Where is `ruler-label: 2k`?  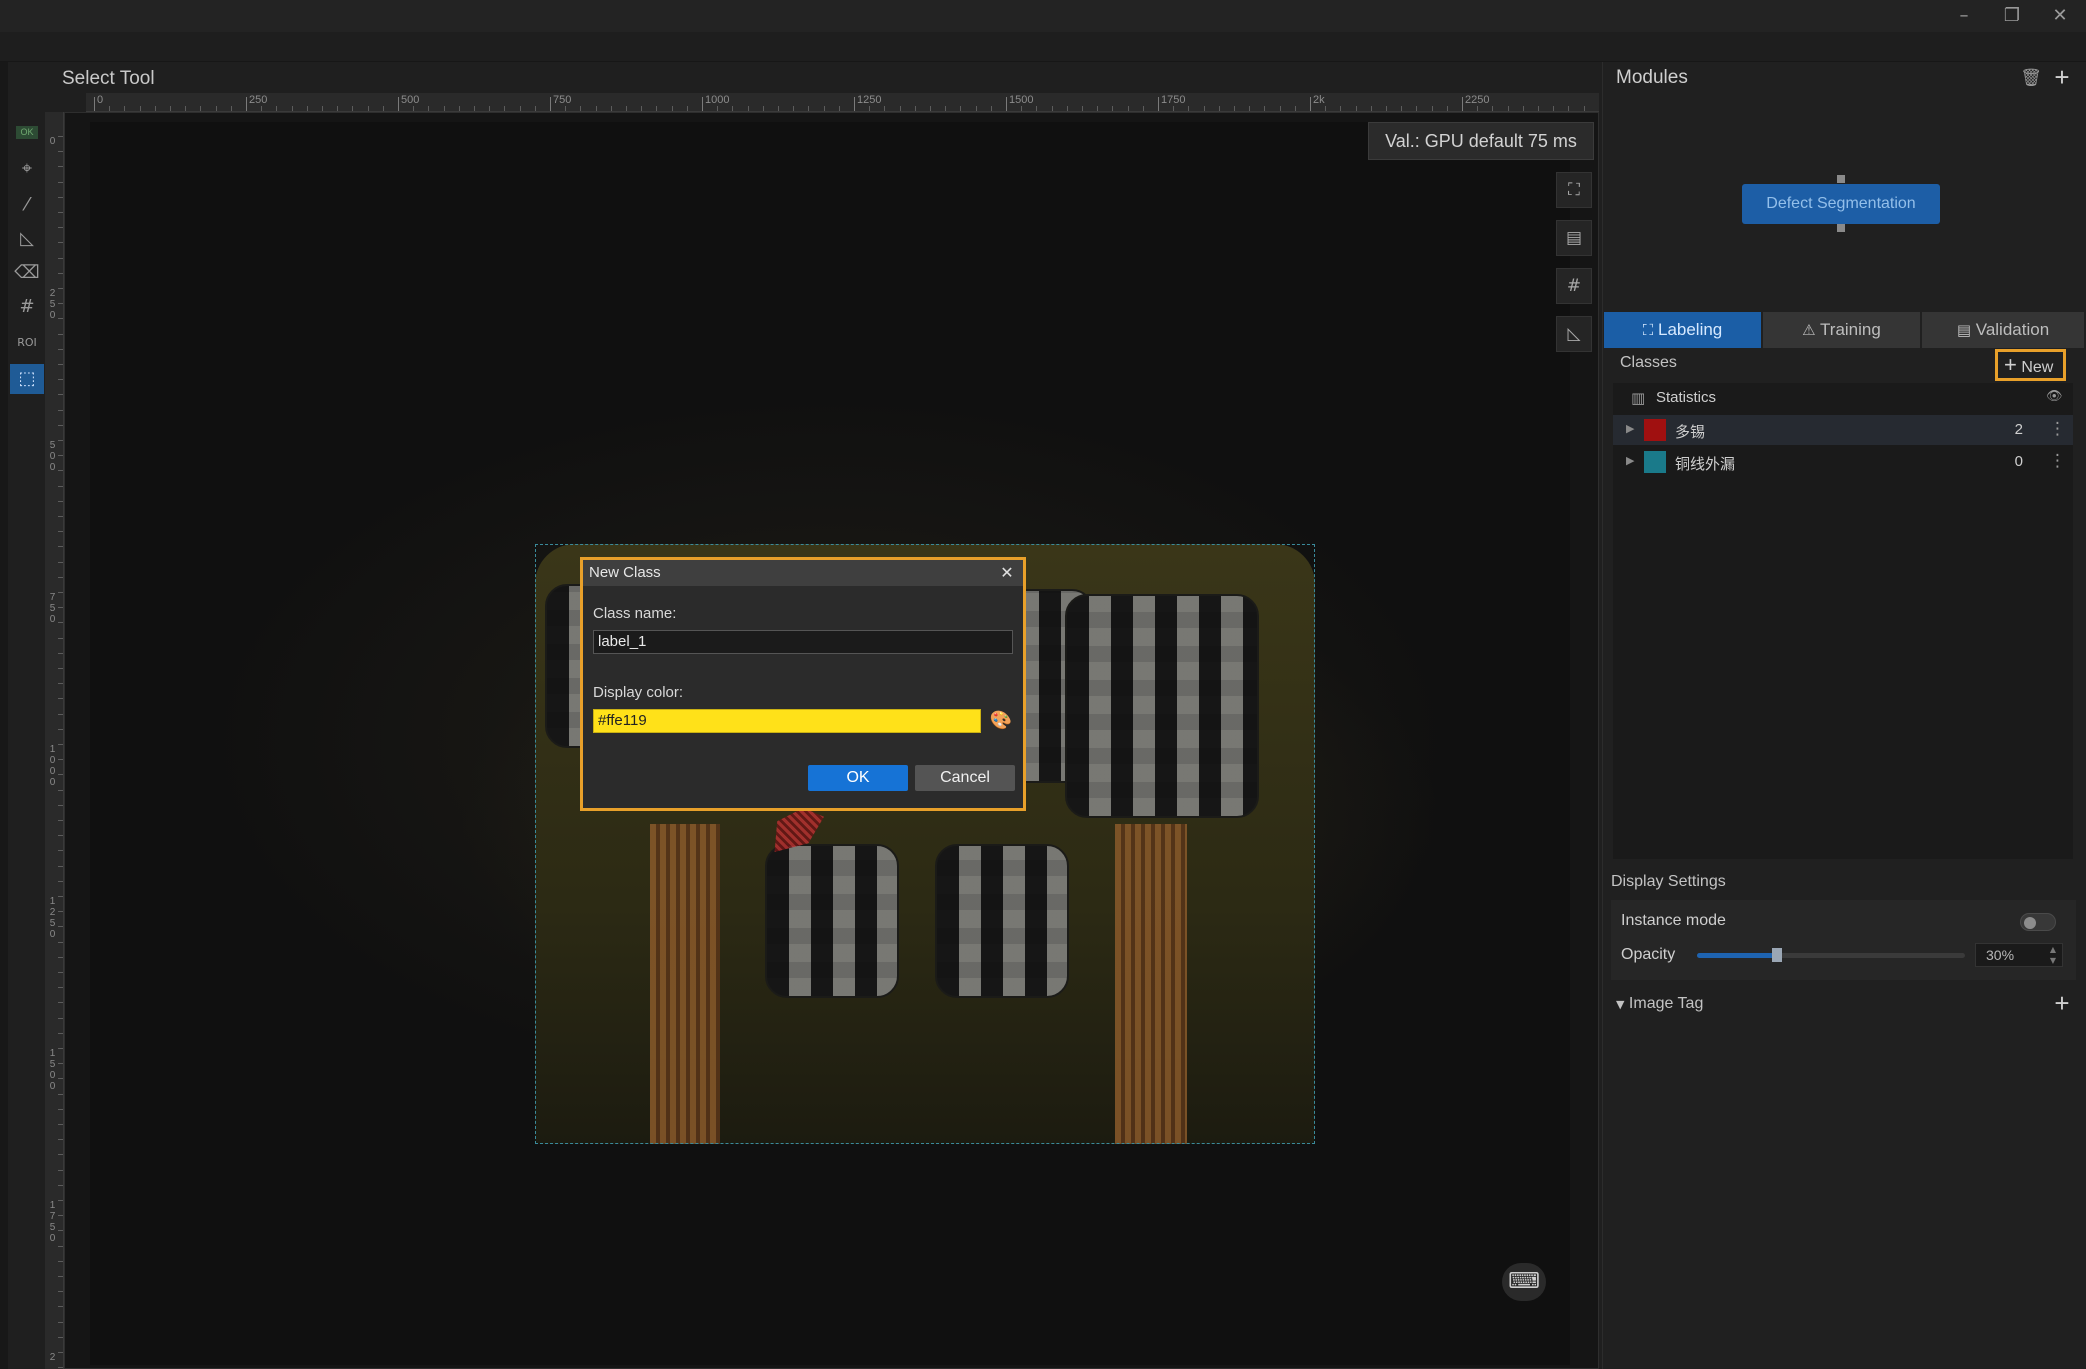
ruler-label: 2k is located at coordinates (1319, 100).